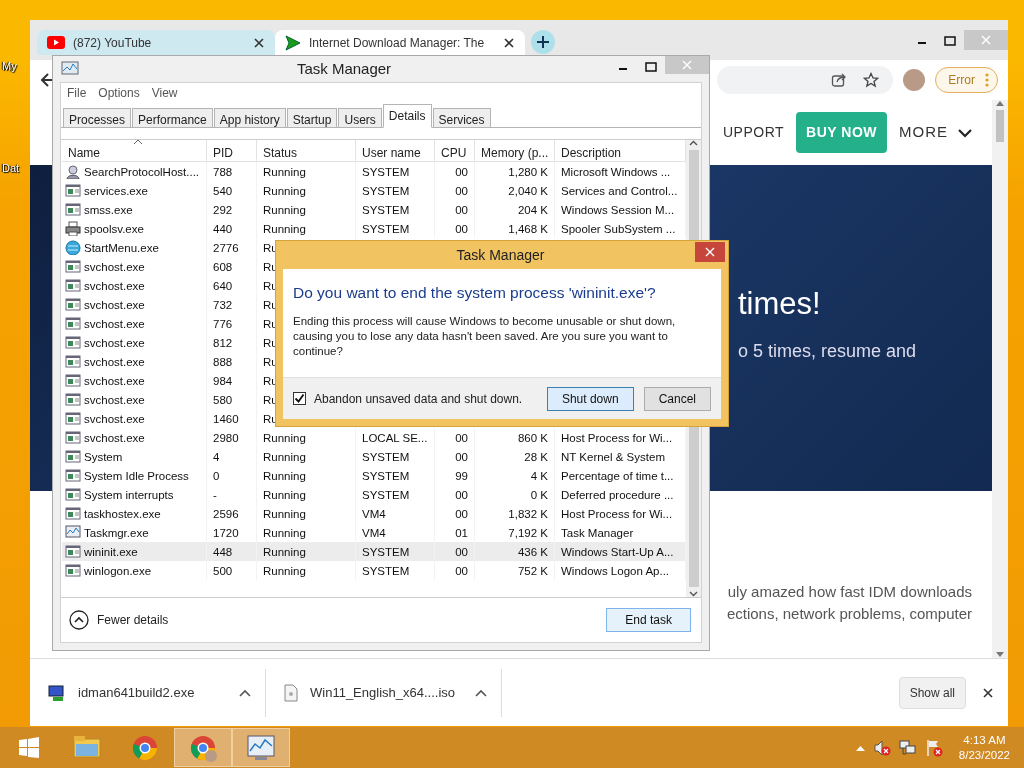 The width and height of the screenshot is (1024, 768). What do you see at coordinates (172, 118) in the screenshot?
I see `tab: Performance` at bounding box center [172, 118].